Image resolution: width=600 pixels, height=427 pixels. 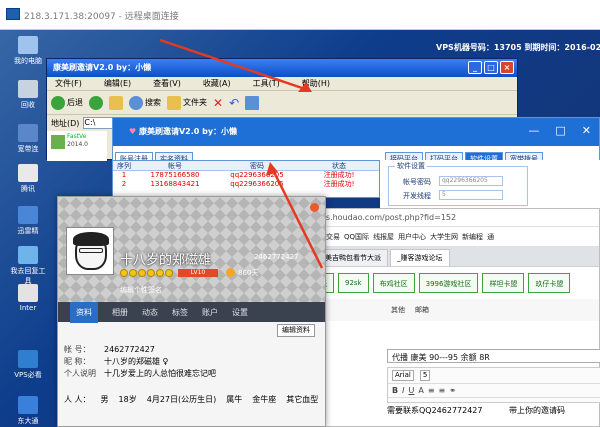 I want to click on delete-button: ✕, so click(x=218, y=103).